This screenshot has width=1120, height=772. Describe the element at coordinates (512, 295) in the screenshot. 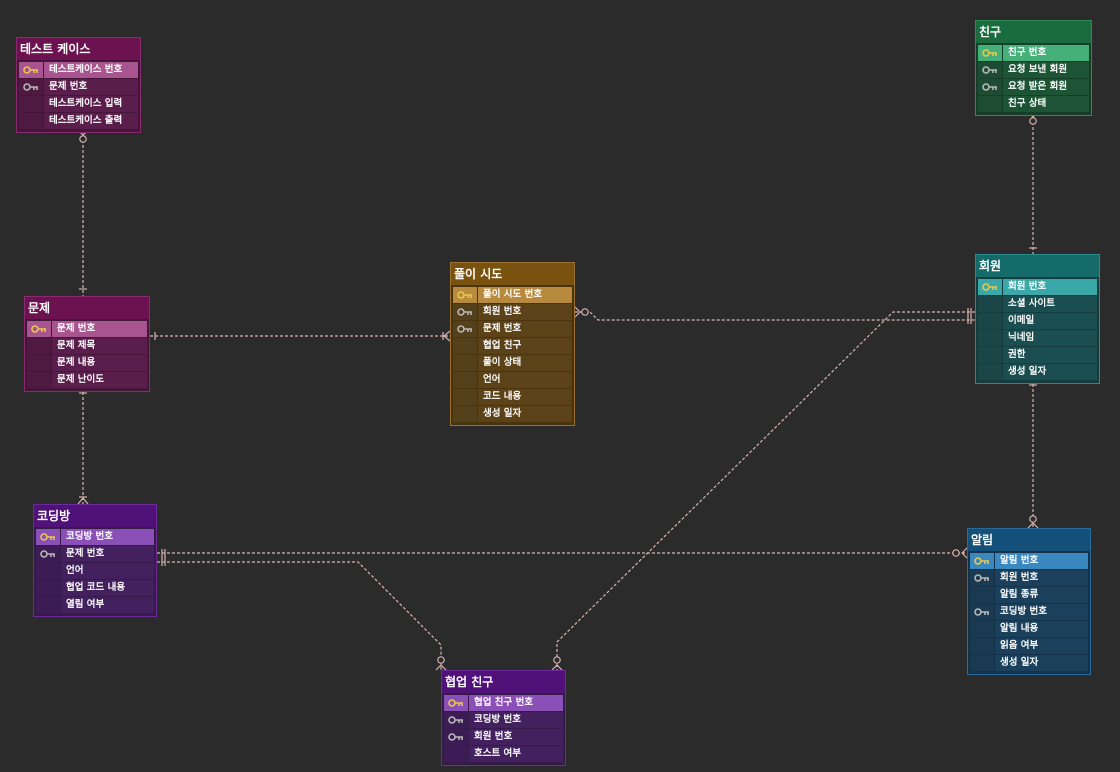

I see `column-row: 풀이 시도 번호` at that location.